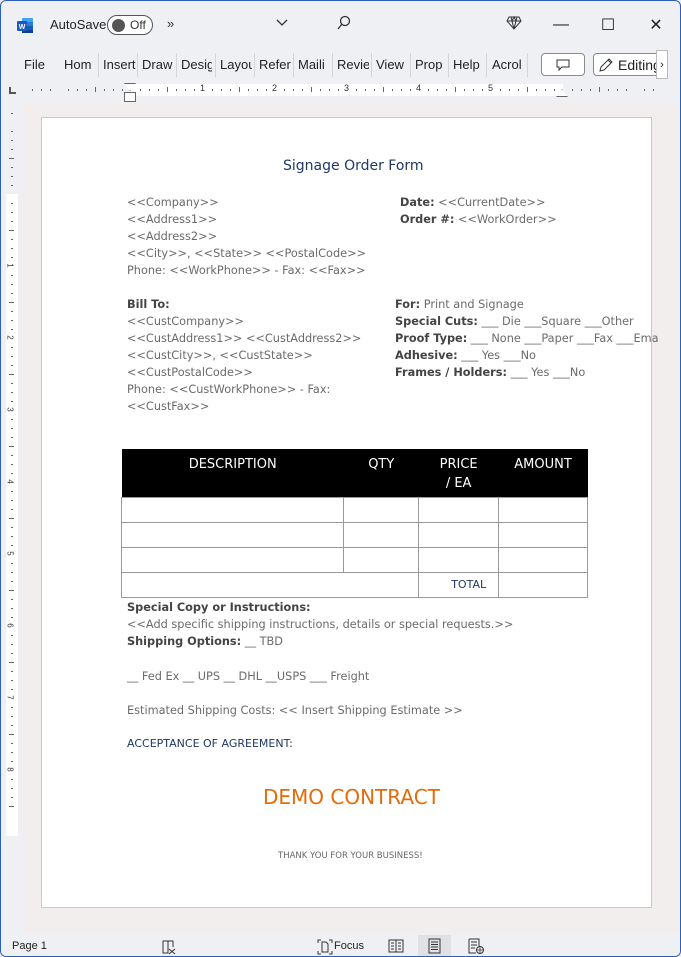 Image resolution: width=681 pixels, height=957 pixels. What do you see at coordinates (472, 304) in the screenshot?
I see `option-value: Print and Signage` at bounding box center [472, 304].